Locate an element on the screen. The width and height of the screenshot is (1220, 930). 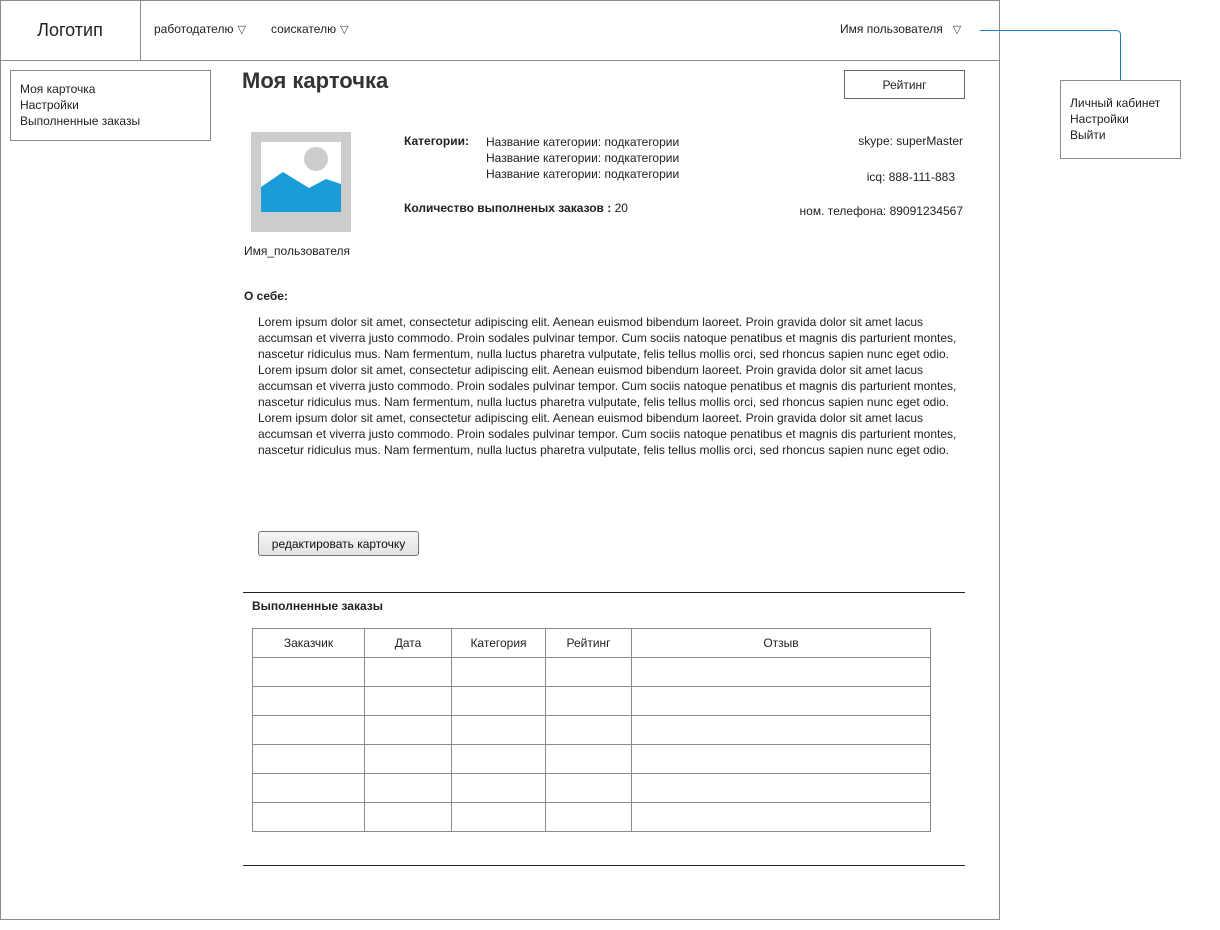
image-placeholder-icon is located at coordinates (301, 182).